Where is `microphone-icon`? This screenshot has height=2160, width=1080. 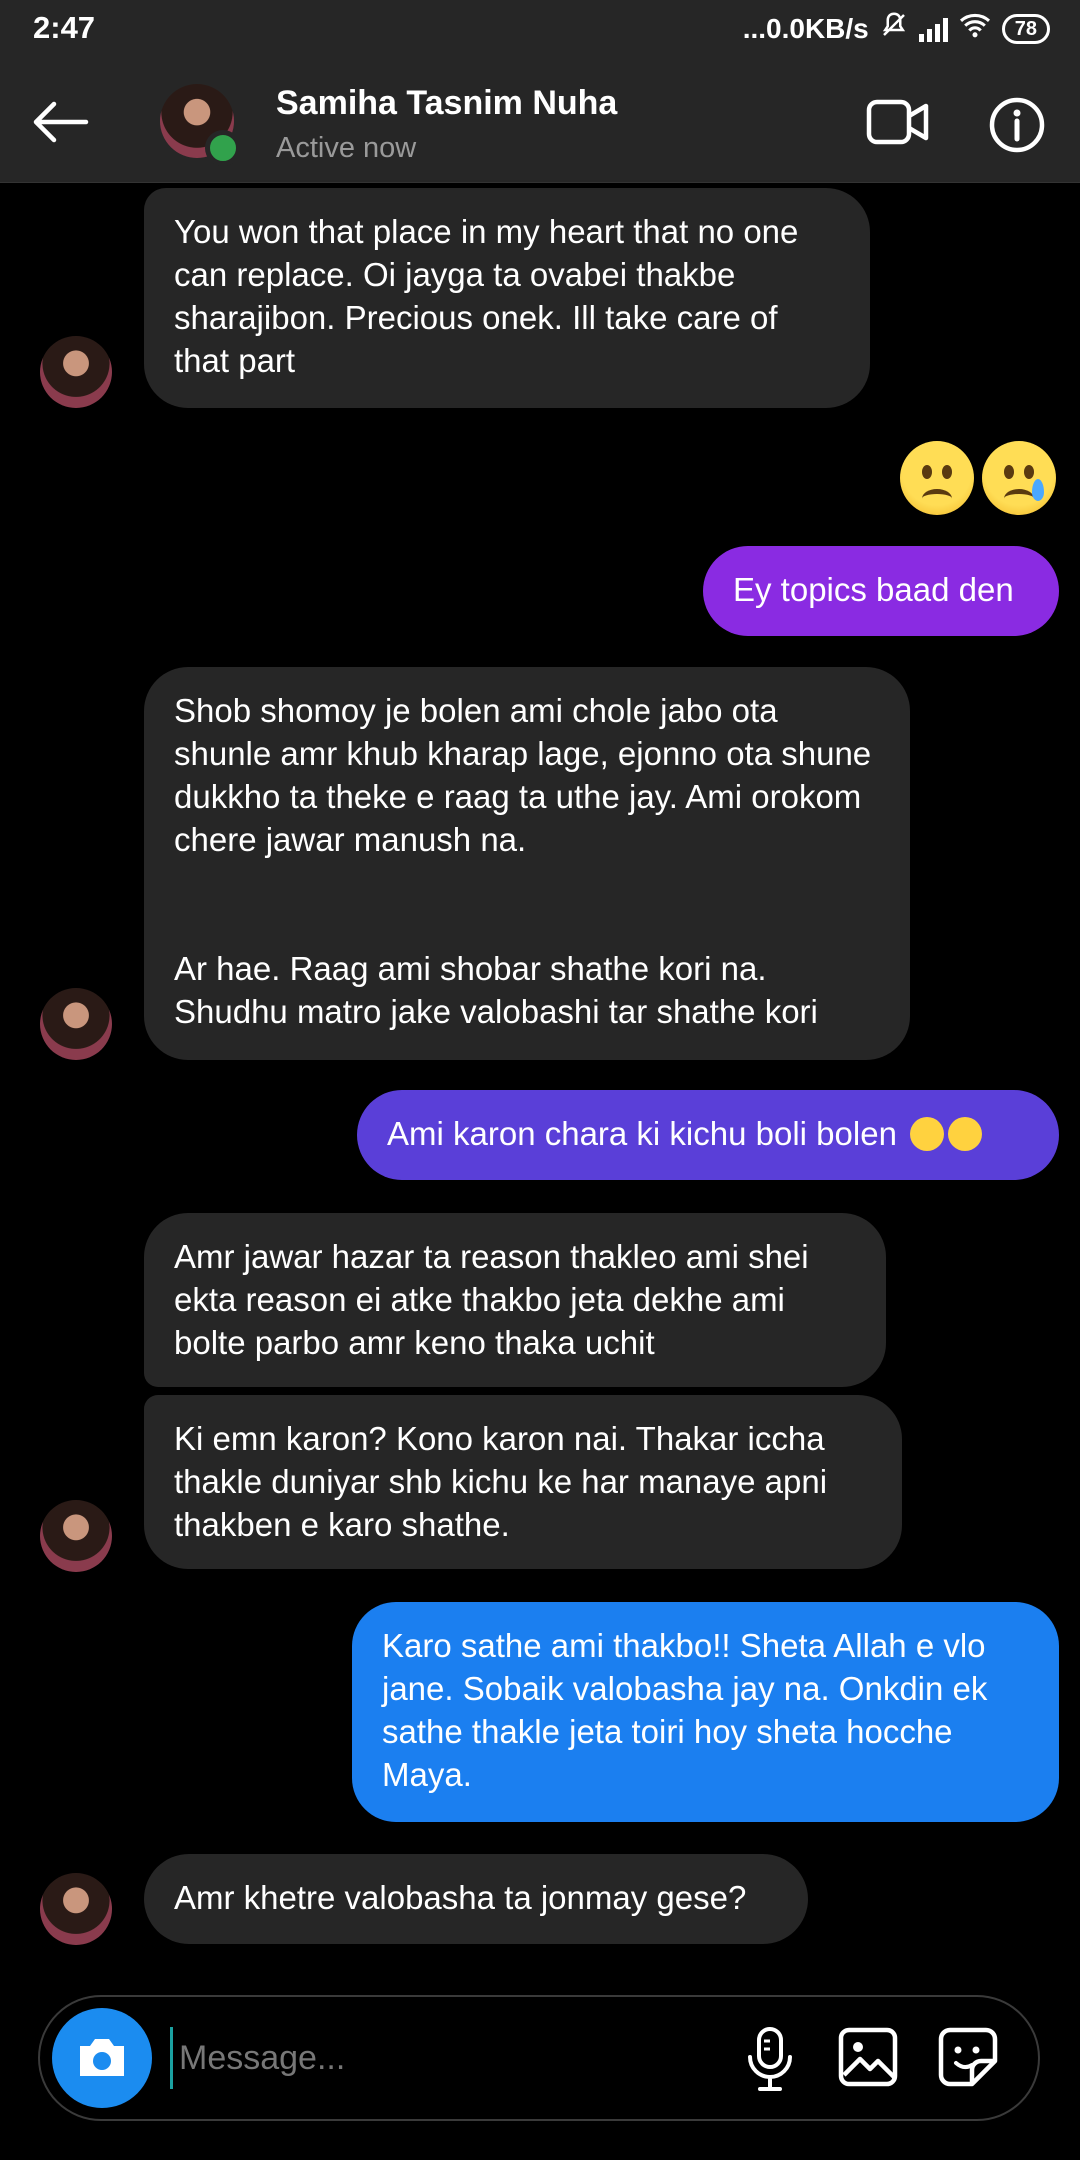 microphone-icon is located at coordinates (770, 2058).